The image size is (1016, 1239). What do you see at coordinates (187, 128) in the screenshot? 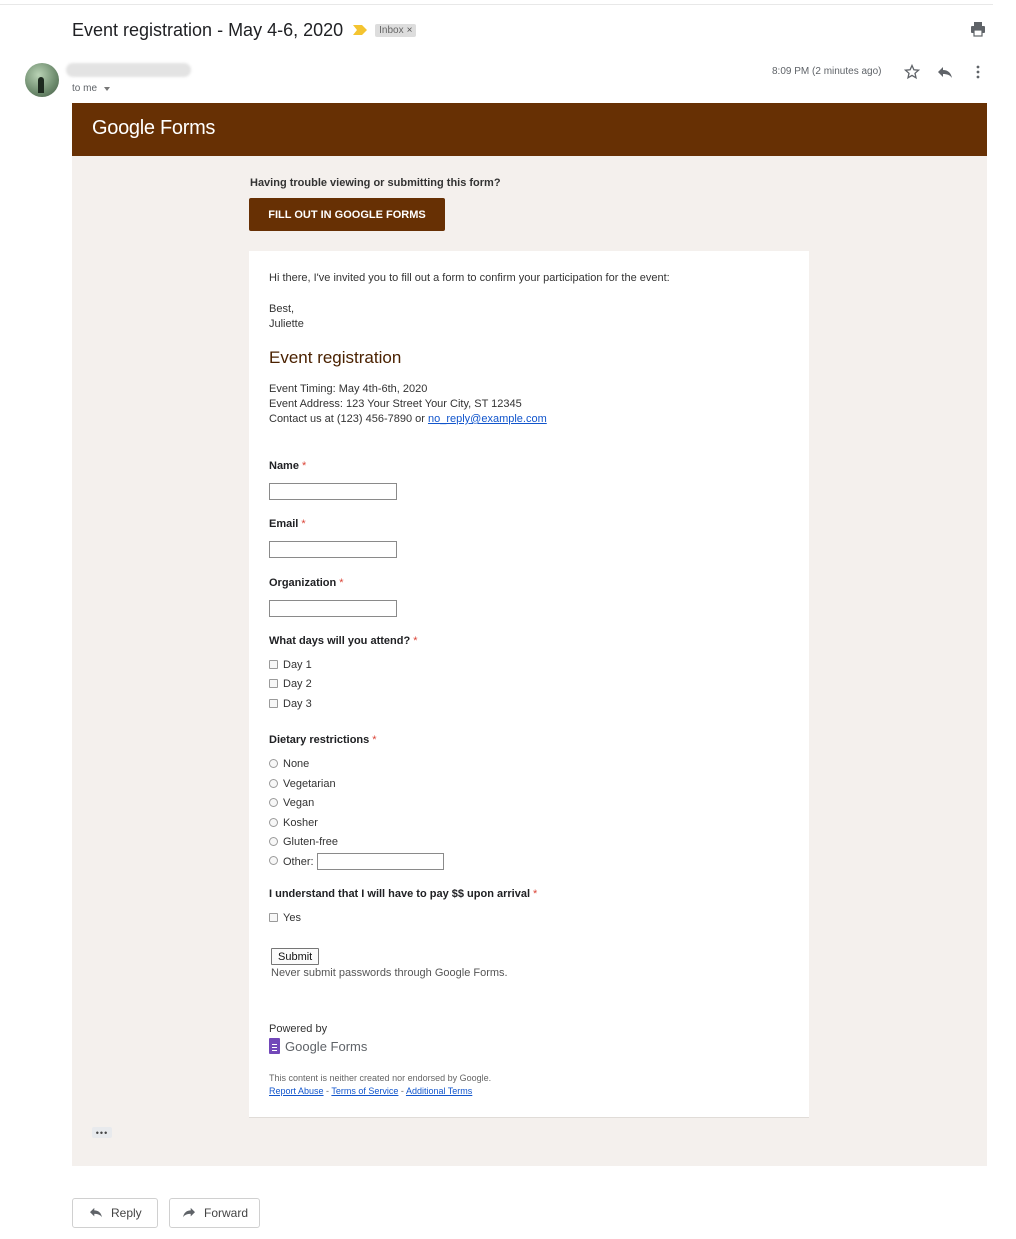
I see `logo-word-forms: Forms` at bounding box center [187, 128].